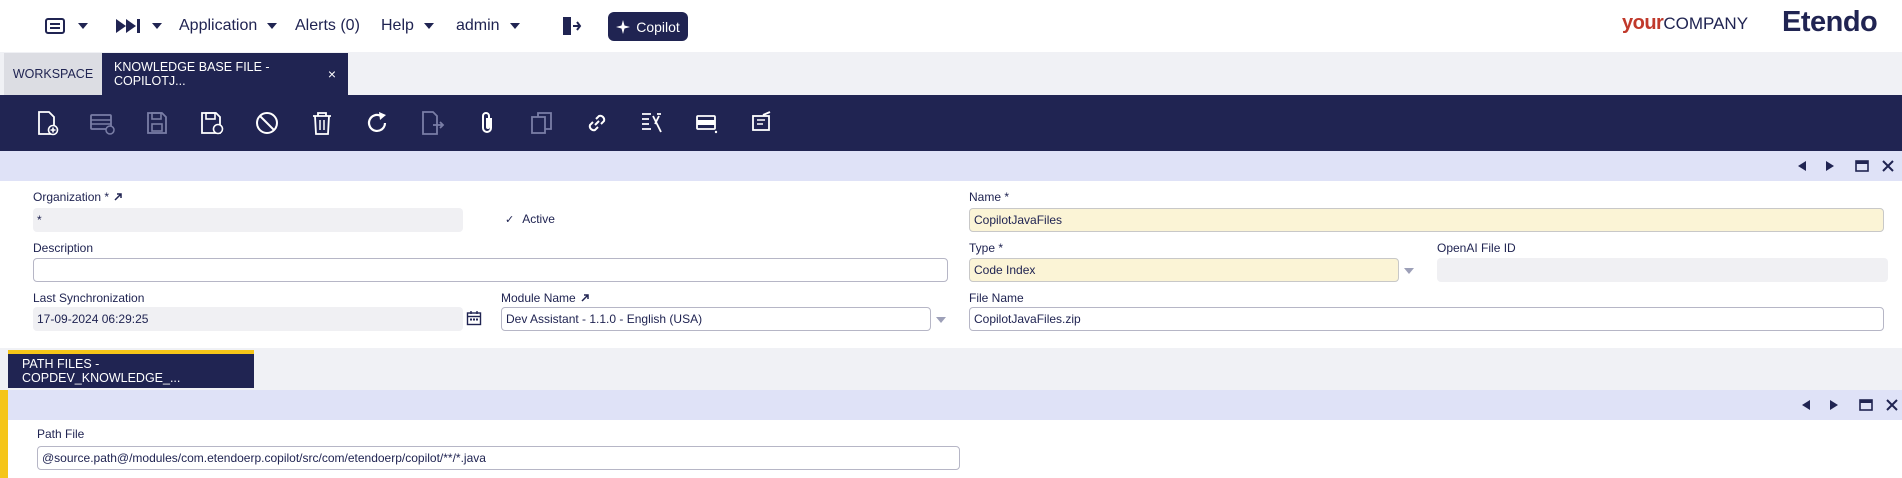 The width and height of the screenshot is (1902, 478). What do you see at coordinates (1426, 319) in the screenshot?
I see `file-name-field: CopilotJavaFiles.zip` at bounding box center [1426, 319].